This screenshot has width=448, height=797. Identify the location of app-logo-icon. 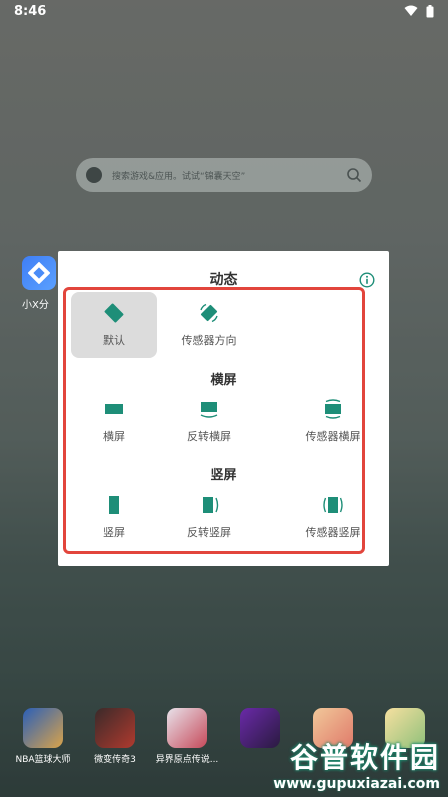
(39, 273).